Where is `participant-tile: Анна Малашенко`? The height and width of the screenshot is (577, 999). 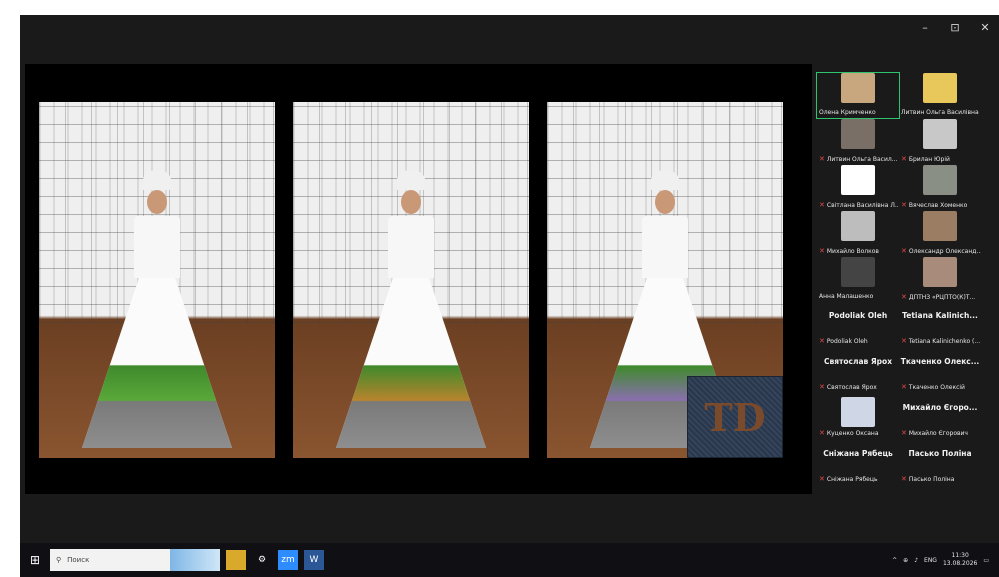 participant-tile: Анна Малашенко is located at coordinates (858, 279).